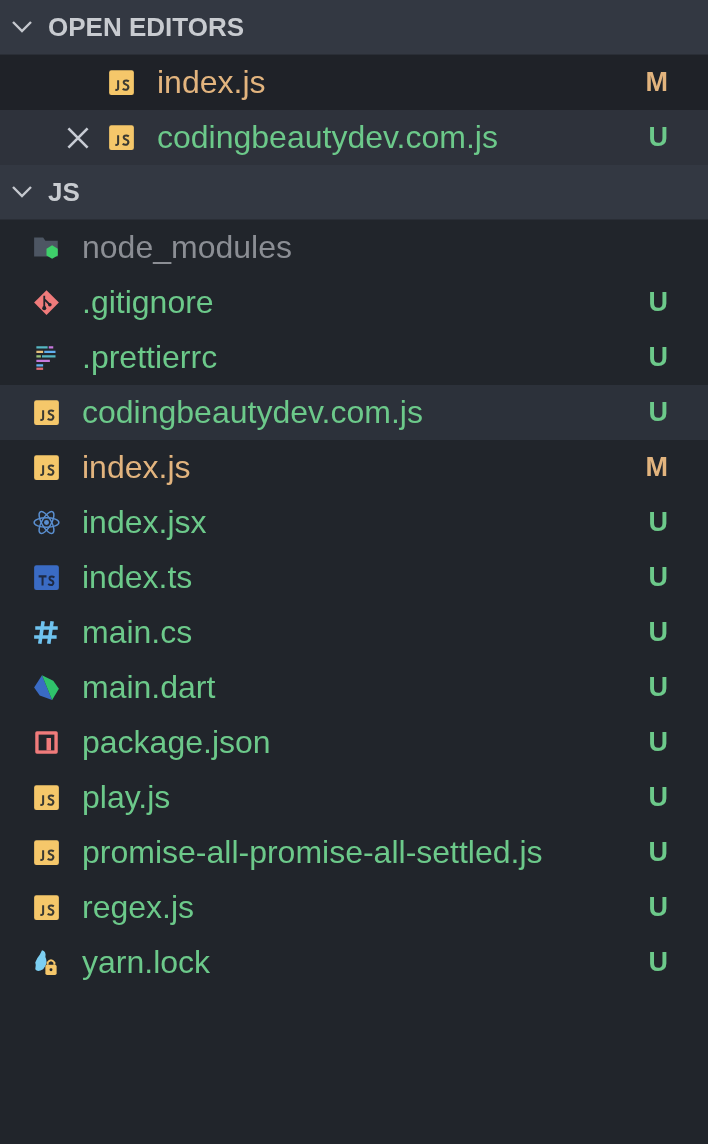  I want to click on file-name: main.cs, so click(138, 632).